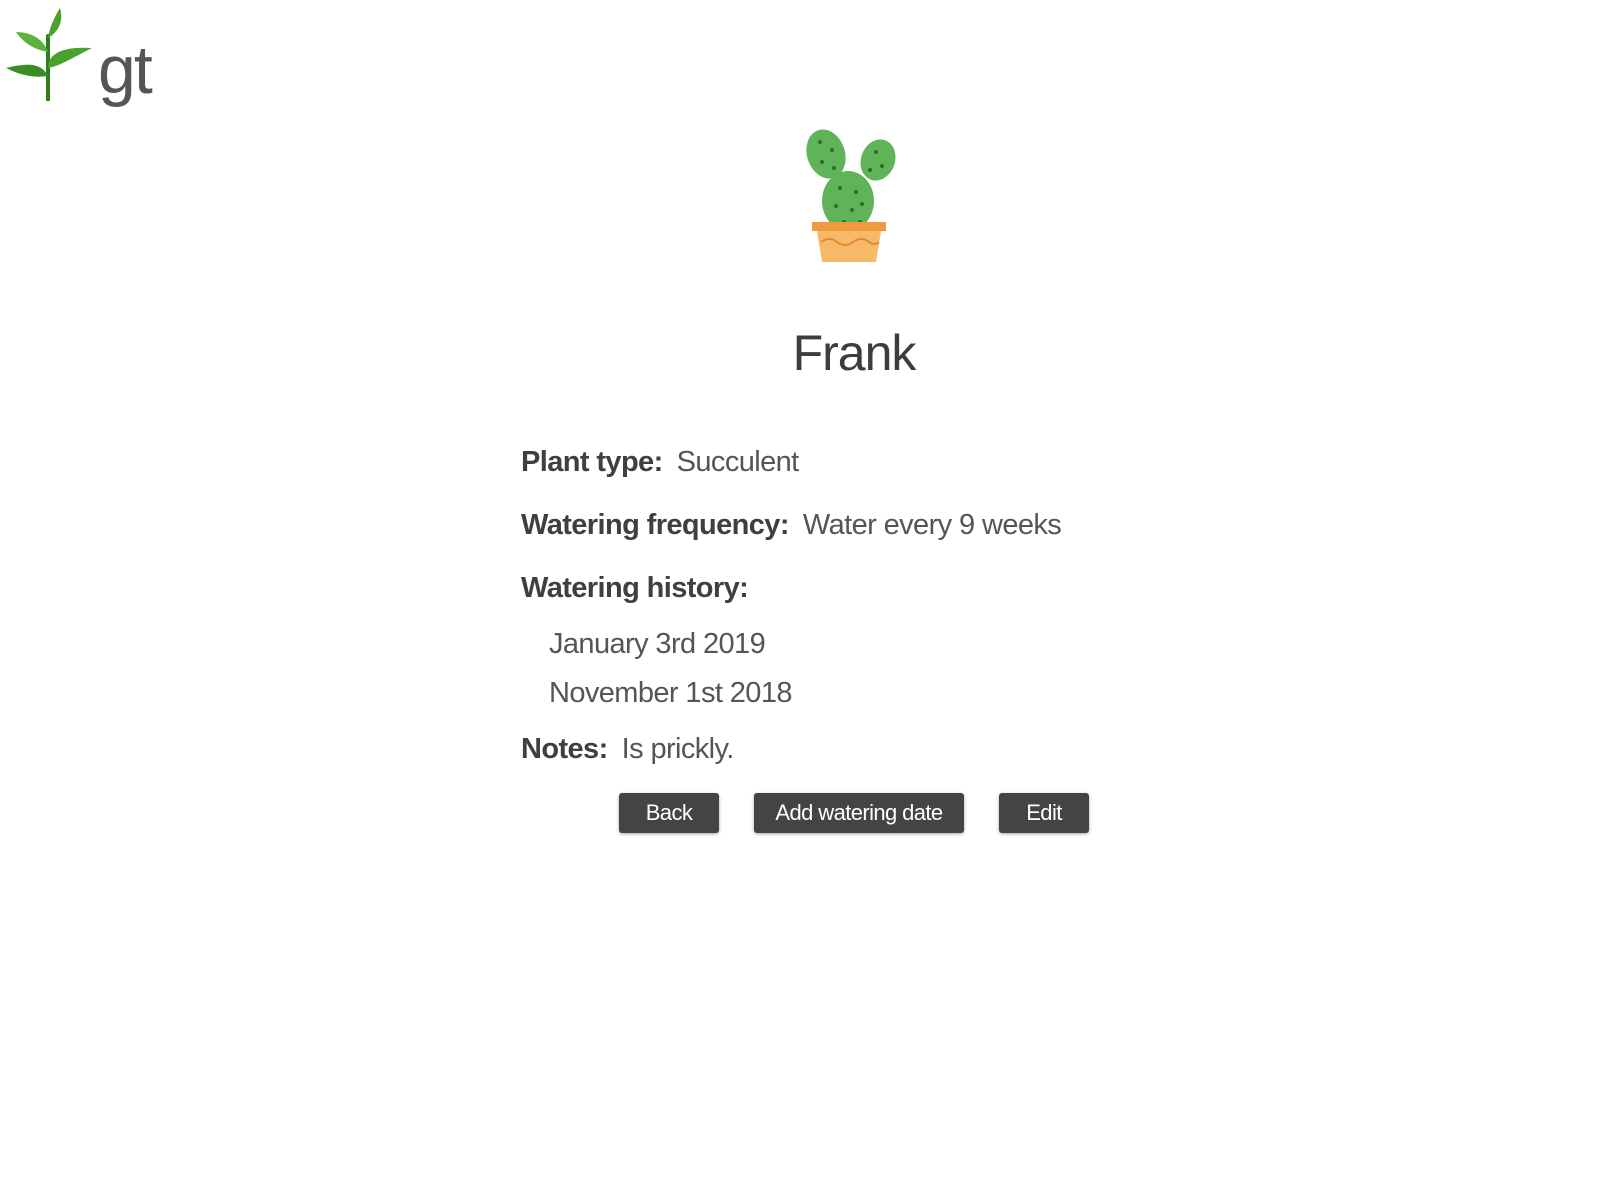 The height and width of the screenshot is (1200, 1600). Describe the element at coordinates (859, 813) in the screenshot. I see `add-watering-date-button: Add watering date` at that location.